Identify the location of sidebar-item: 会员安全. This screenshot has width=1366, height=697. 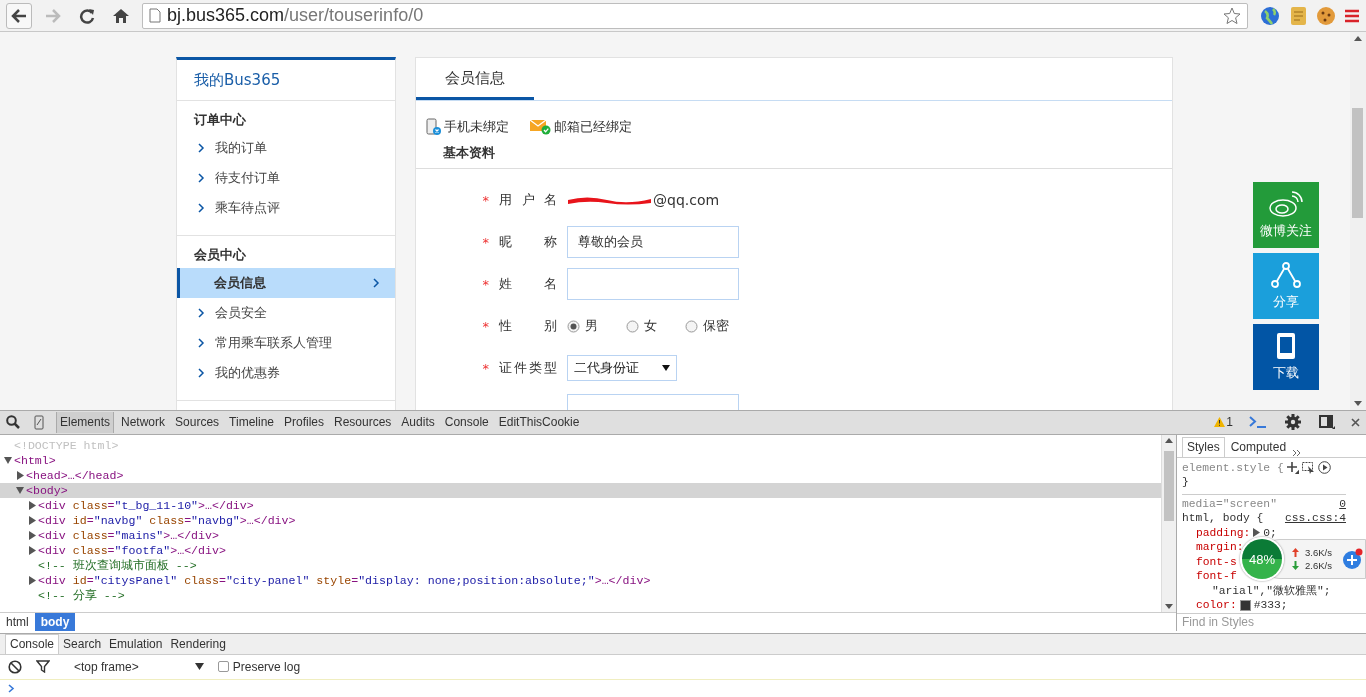
(286, 313).